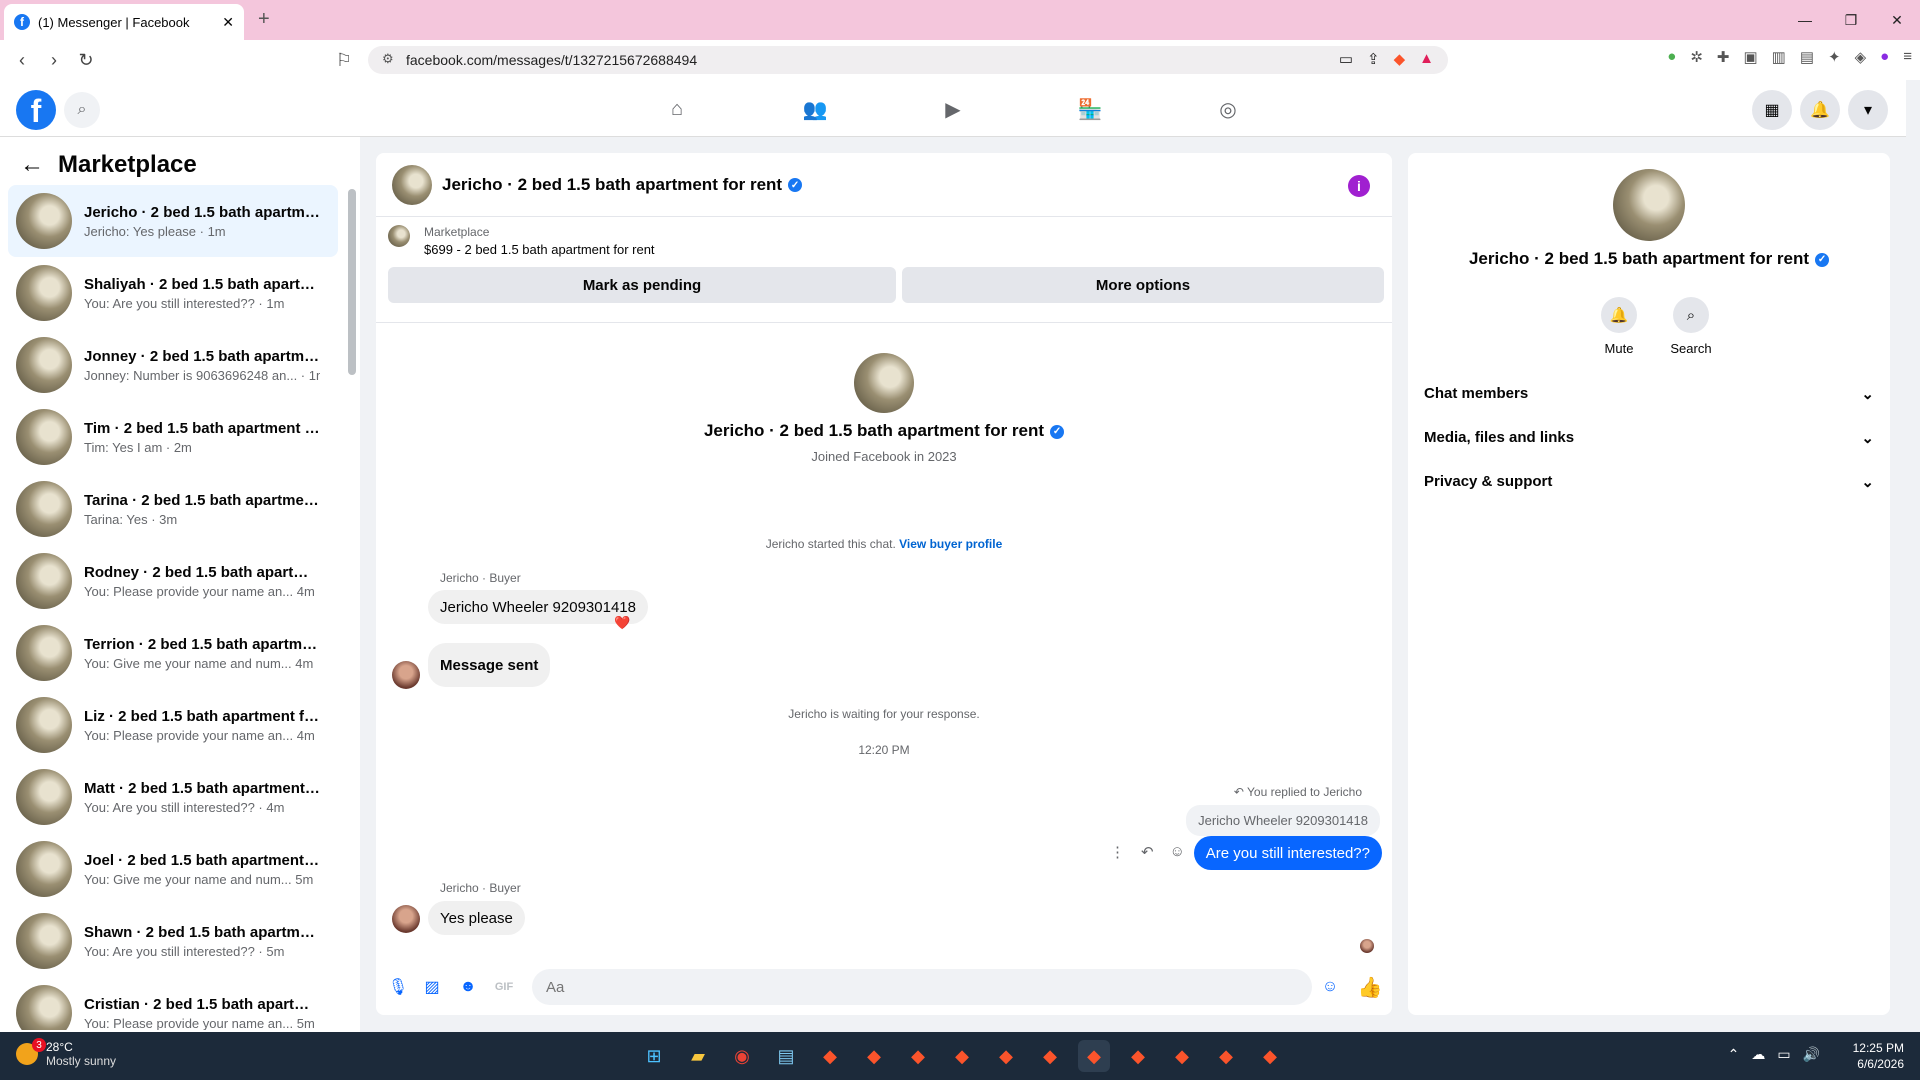 This screenshot has height=1080, width=1920. What do you see at coordinates (1177, 852) in the screenshot?
I see `react-icon: ☺` at bounding box center [1177, 852].